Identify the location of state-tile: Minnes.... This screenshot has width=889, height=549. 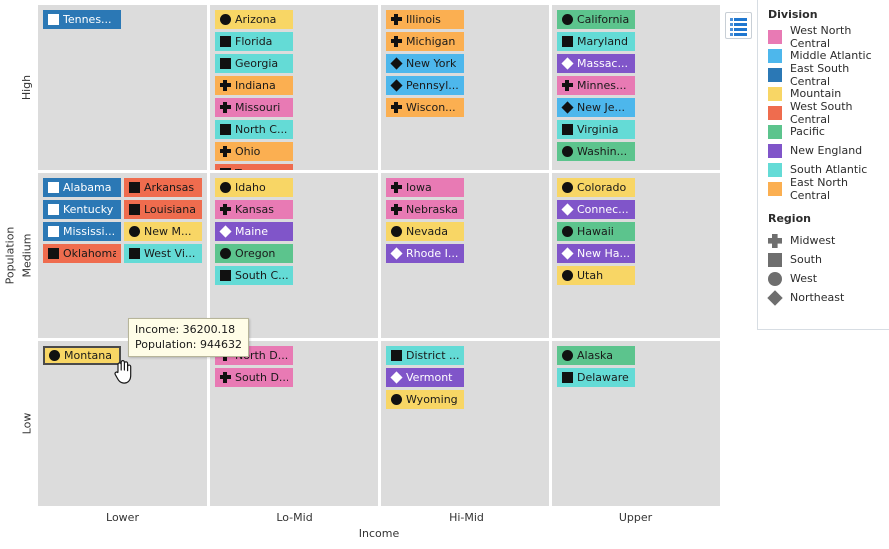
(596, 85).